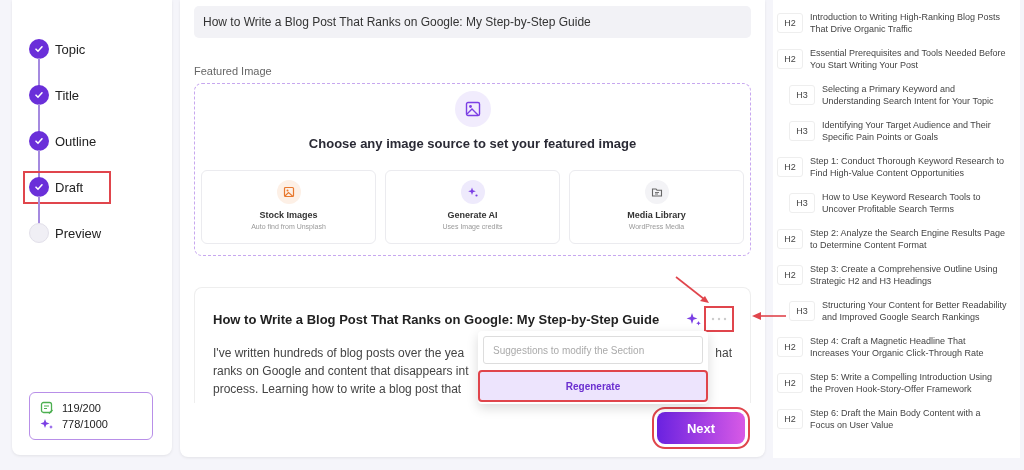  Describe the element at coordinates (915, 311) in the screenshot. I see `outline-heading: Structuring Your Content for Better Readability and Improved Google Search Rankings` at that location.